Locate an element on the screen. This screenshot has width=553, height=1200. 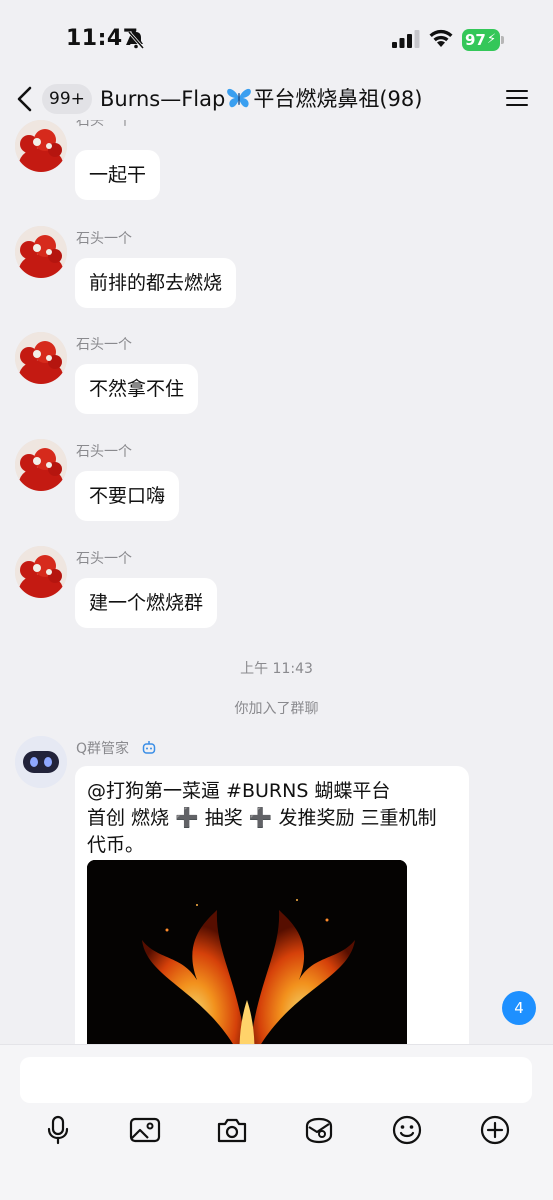
message-bubble: 前排的都去燃烧 is located at coordinates (156, 283).